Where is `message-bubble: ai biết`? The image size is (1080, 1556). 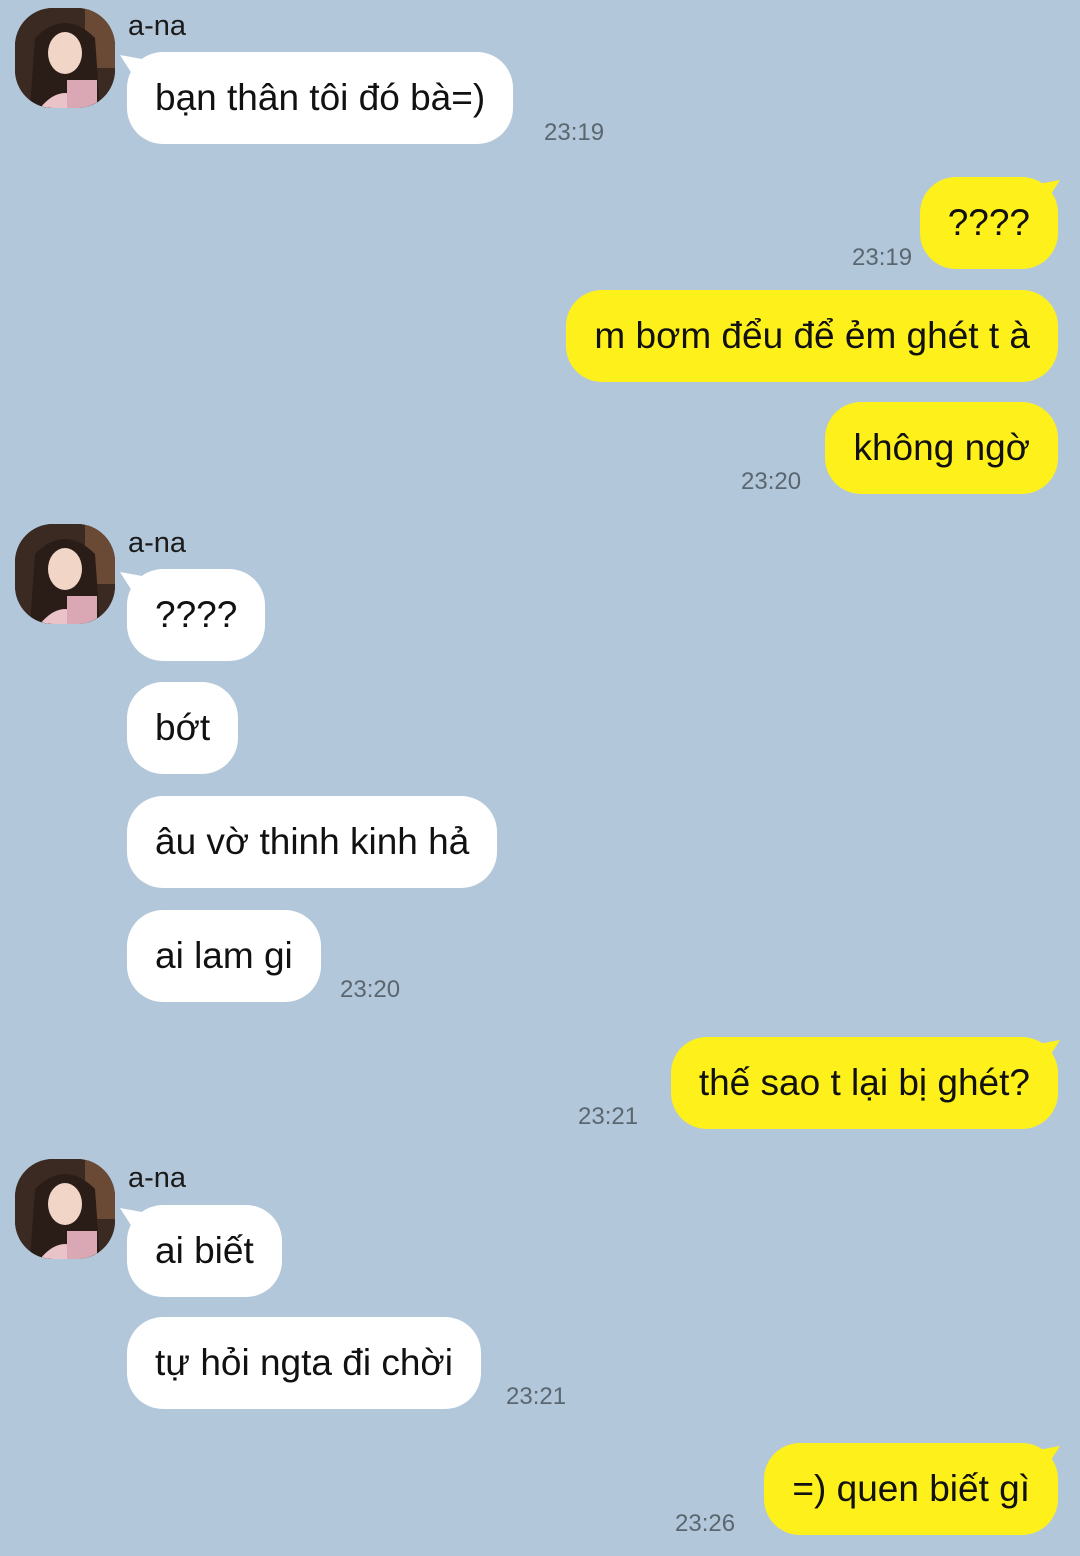
message-bubble: ai biết is located at coordinates (204, 1251).